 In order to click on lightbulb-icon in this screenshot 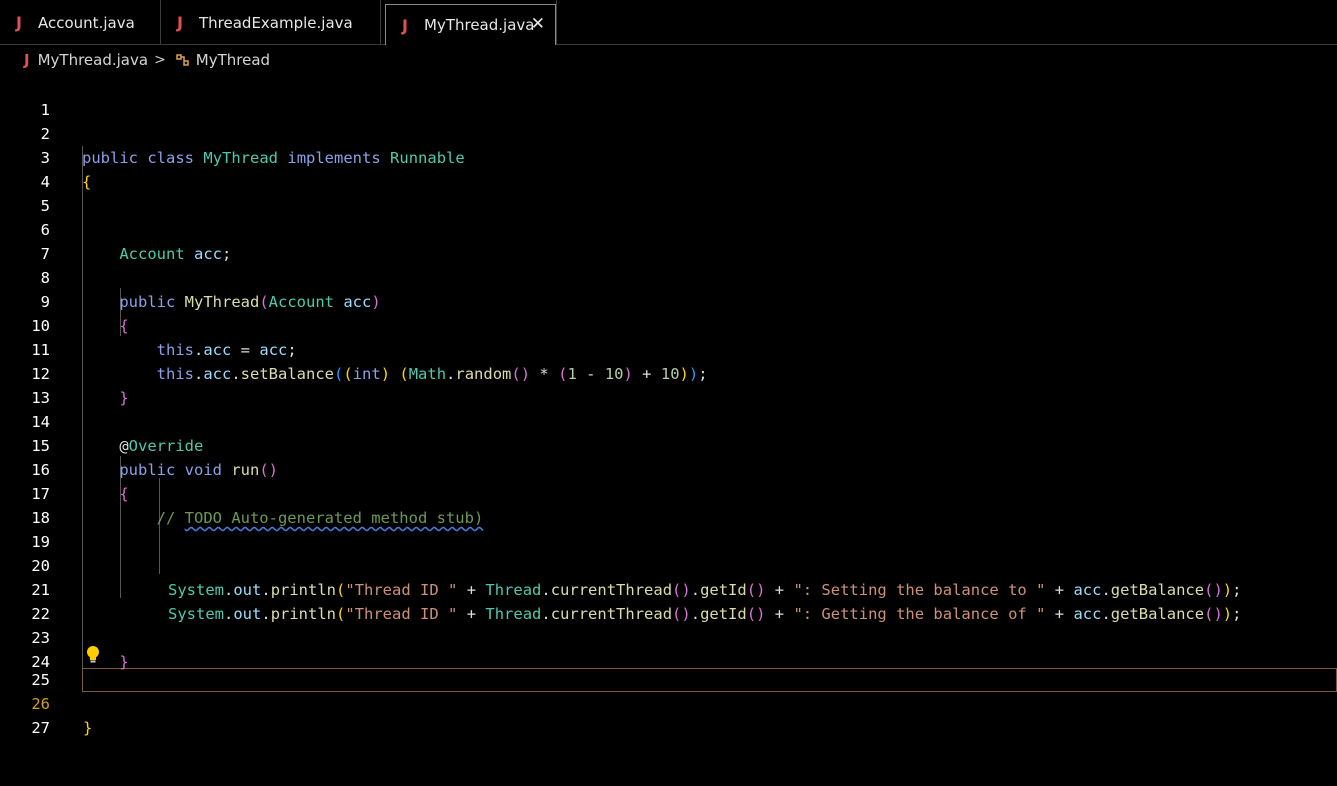, I will do `click(93, 655)`.